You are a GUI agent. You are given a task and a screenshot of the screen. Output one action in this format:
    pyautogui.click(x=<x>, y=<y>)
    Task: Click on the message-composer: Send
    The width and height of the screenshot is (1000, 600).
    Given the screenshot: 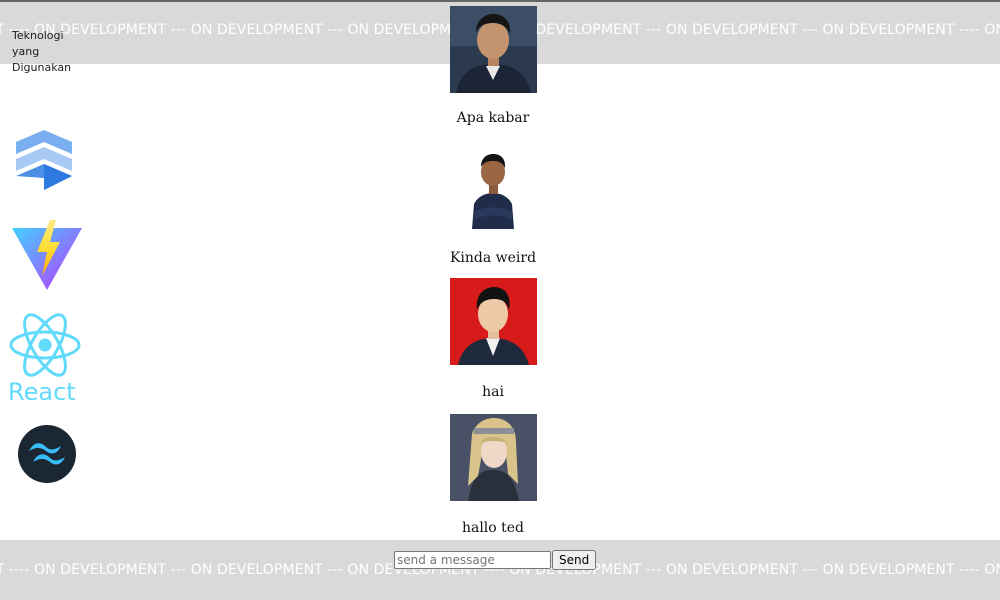 What is the action you would take?
    pyautogui.click(x=495, y=560)
    